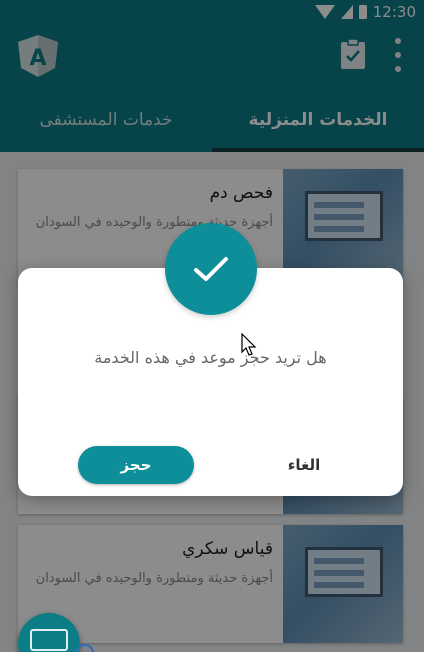  What do you see at coordinates (210, 357) in the screenshot?
I see `dialog-message: هل تريد حجز موعد في هذه الخدمة` at bounding box center [210, 357].